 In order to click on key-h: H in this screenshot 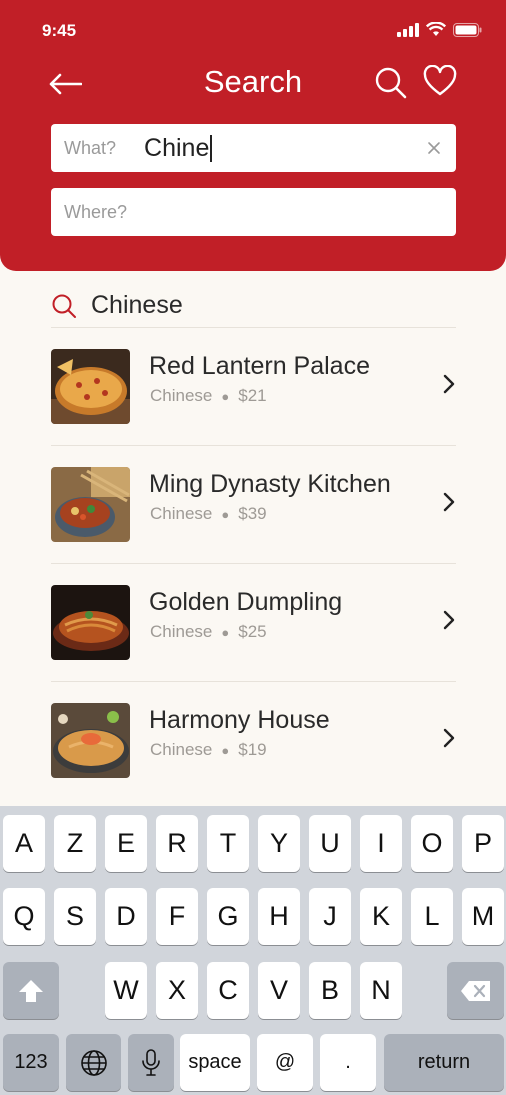, I will do `click(279, 916)`.